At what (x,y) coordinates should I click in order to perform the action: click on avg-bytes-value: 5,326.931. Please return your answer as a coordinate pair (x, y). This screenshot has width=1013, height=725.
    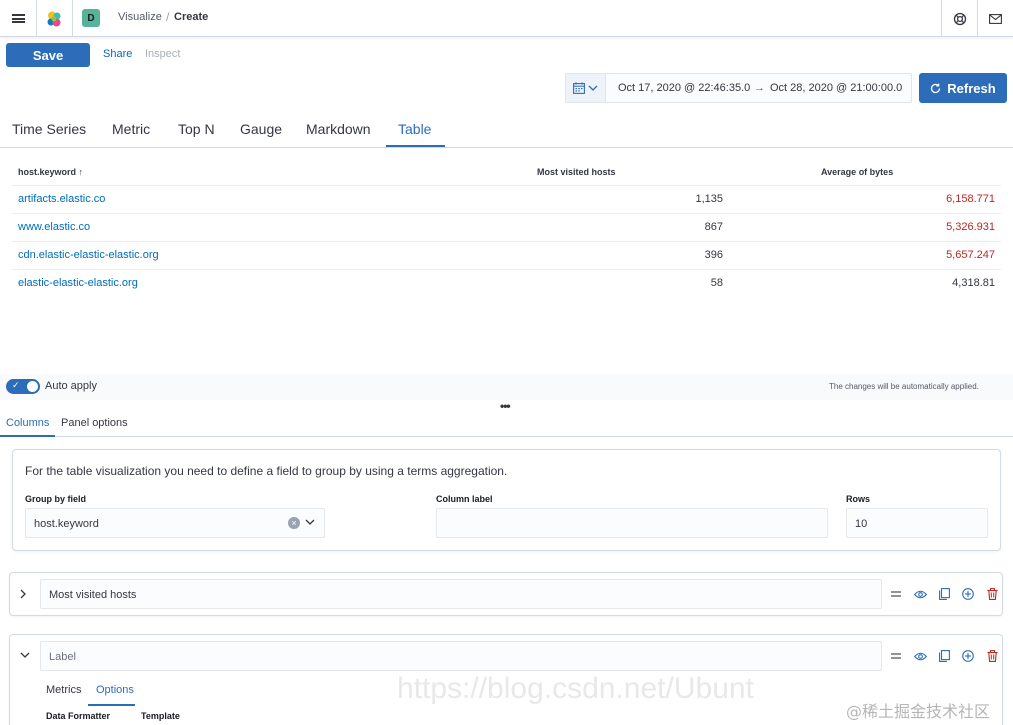
    Looking at the image, I should click on (970, 227).